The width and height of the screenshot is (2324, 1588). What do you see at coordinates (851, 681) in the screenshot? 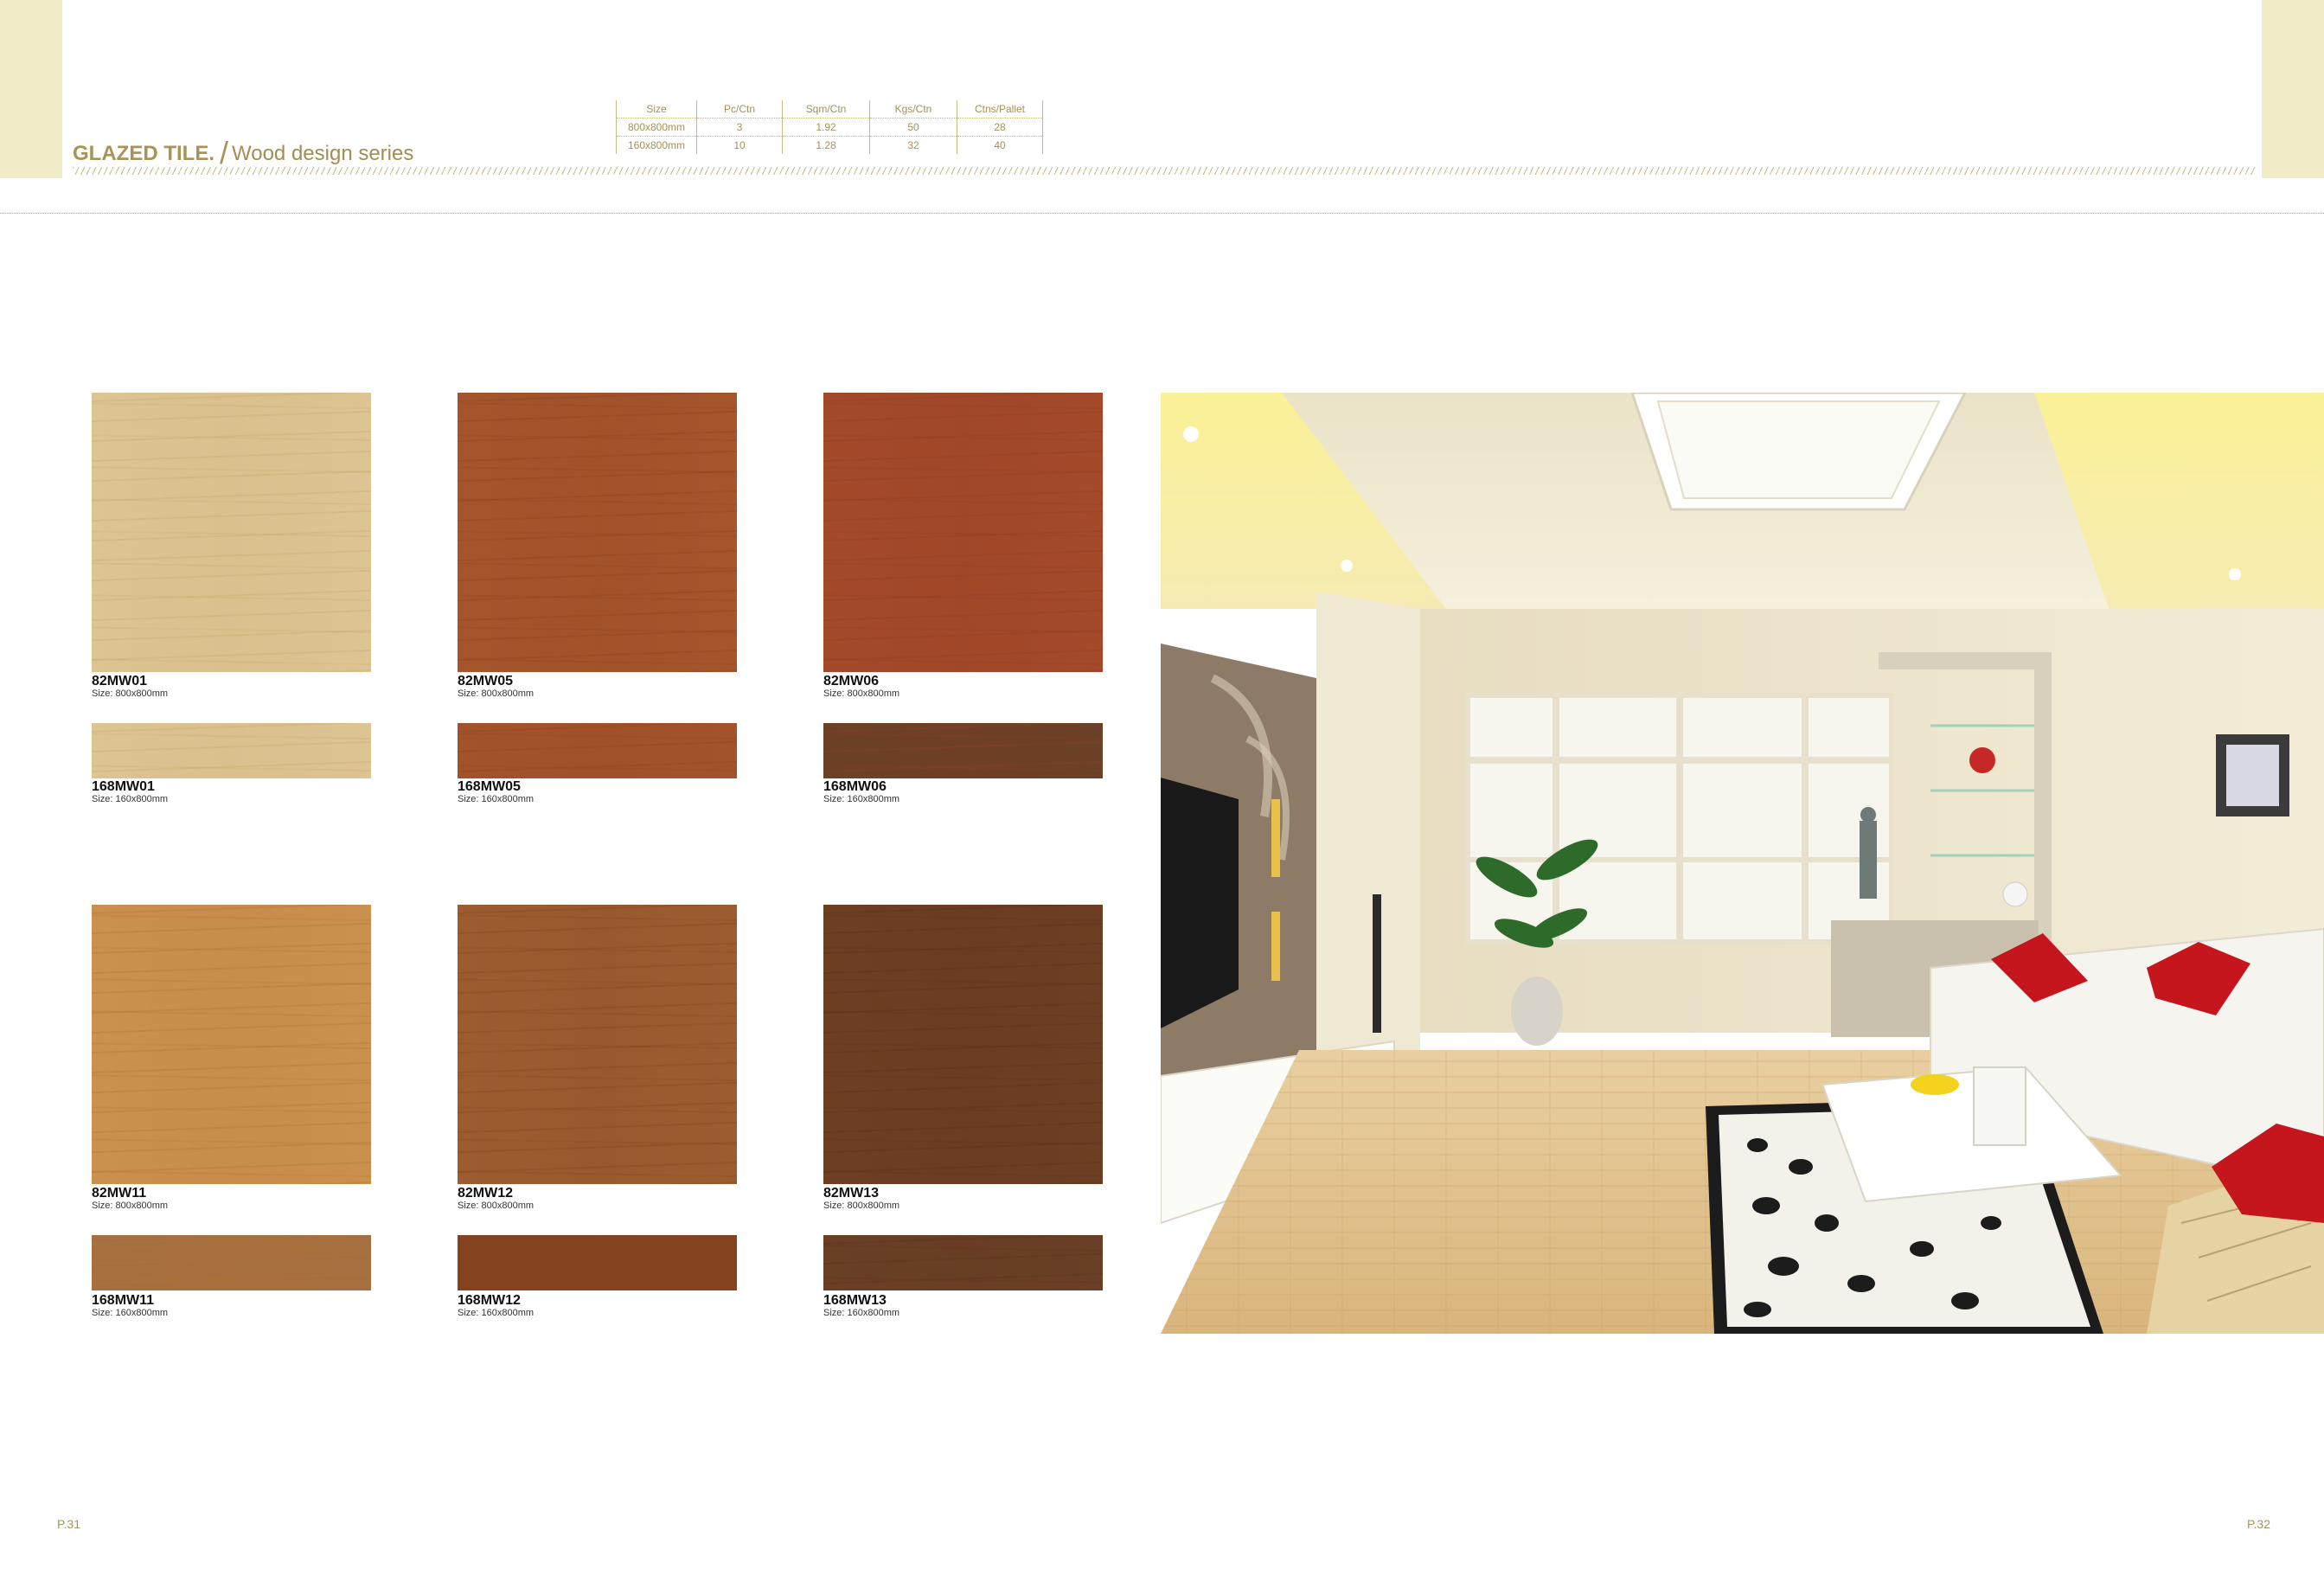
I see `tile-code: 82MW06` at bounding box center [851, 681].